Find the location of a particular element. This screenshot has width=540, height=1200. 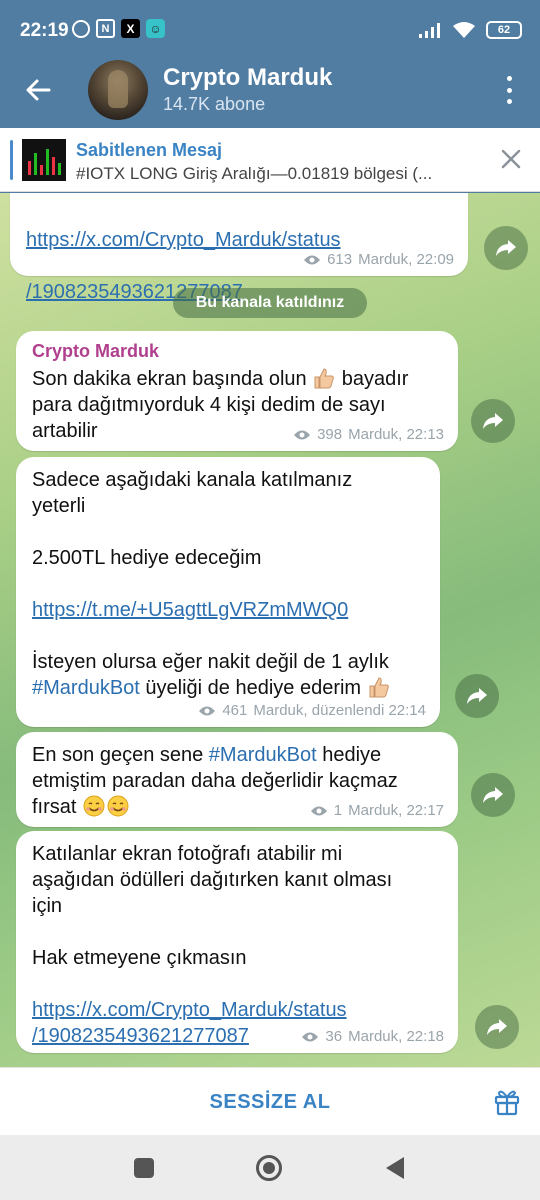

channel-title: Crypto Marduk is located at coordinates (247, 78).